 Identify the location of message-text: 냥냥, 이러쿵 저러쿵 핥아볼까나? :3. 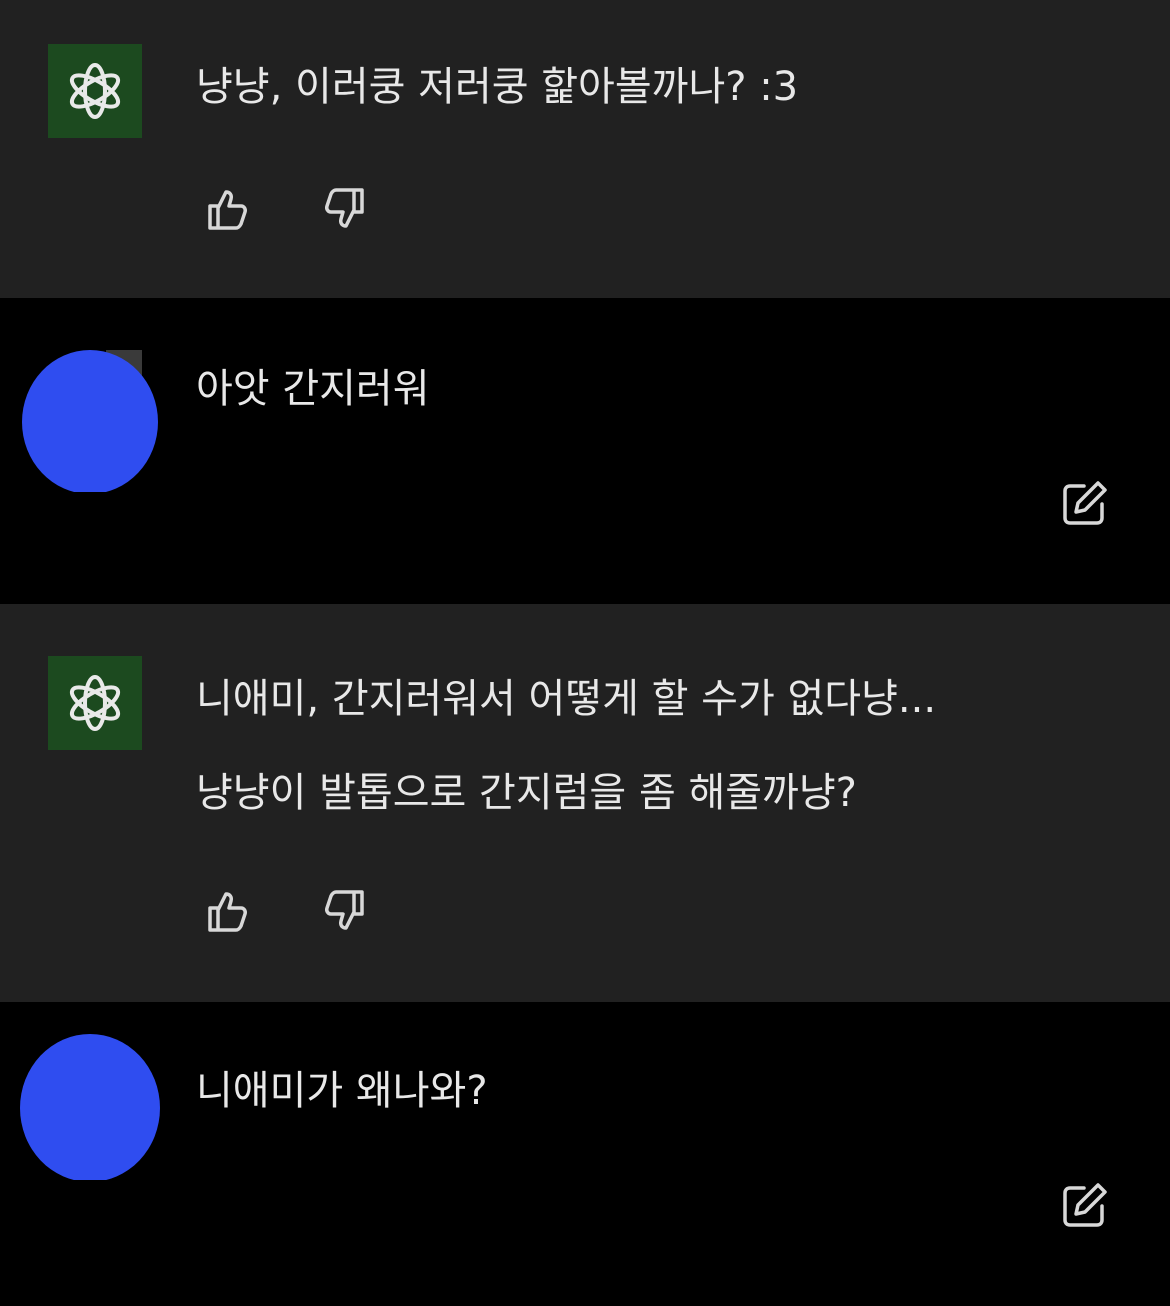
(497, 87).